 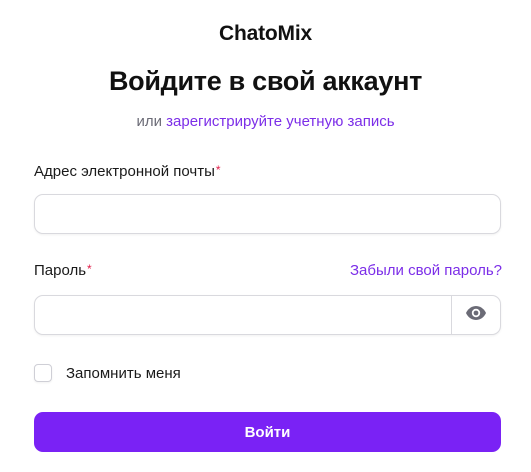 What do you see at coordinates (265, 33) in the screenshot?
I see `brand-logo-text: ChatoMix` at bounding box center [265, 33].